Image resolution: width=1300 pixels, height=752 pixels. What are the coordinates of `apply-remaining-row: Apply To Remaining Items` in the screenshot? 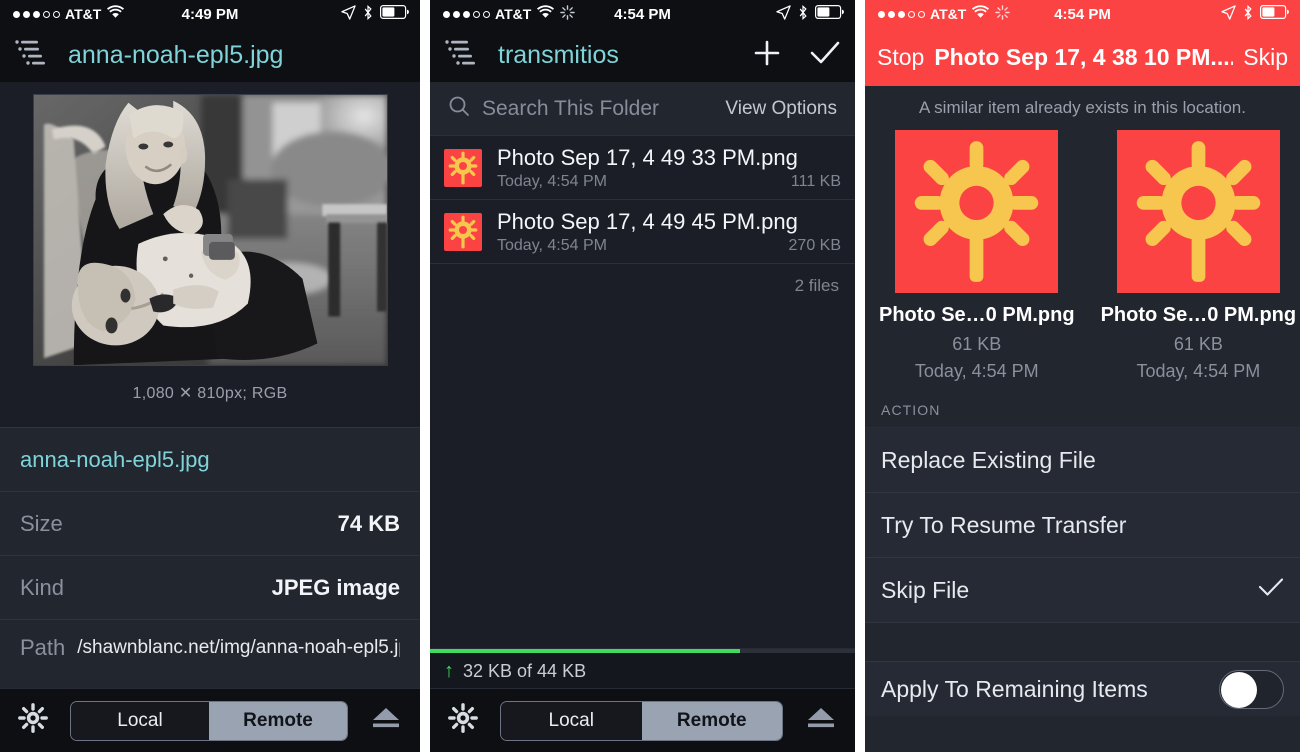 It's located at (1082, 688).